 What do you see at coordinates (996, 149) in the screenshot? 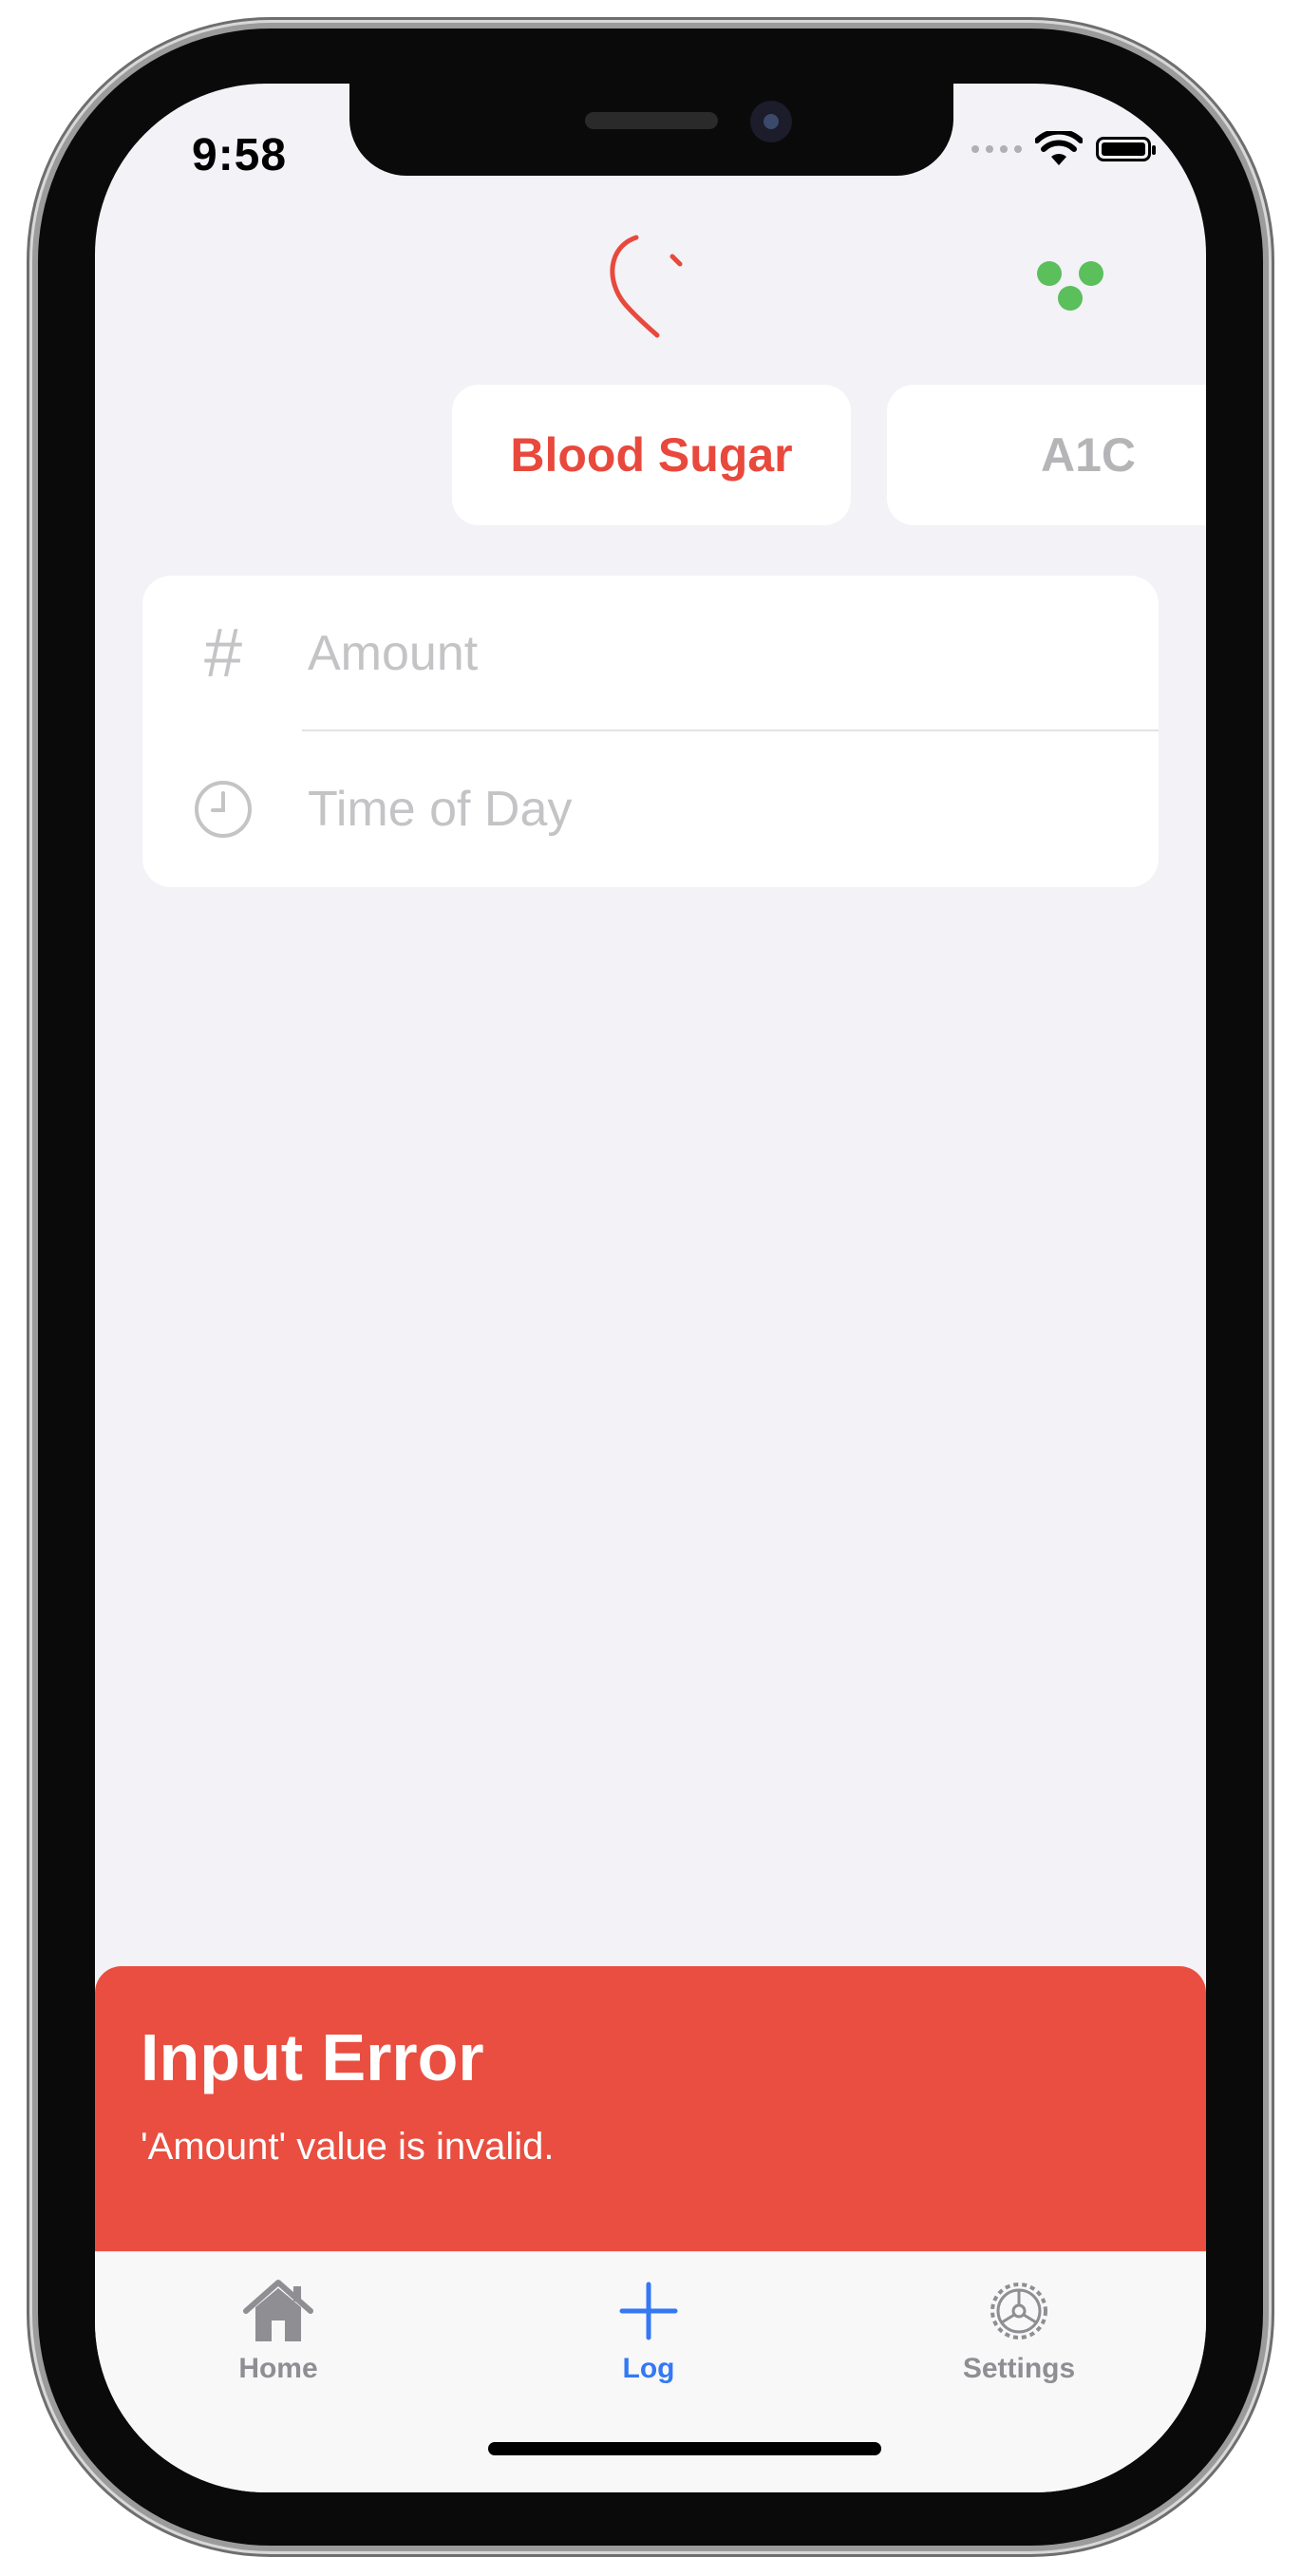
I see `cellular-dots-icon` at bounding box center [996, 149].